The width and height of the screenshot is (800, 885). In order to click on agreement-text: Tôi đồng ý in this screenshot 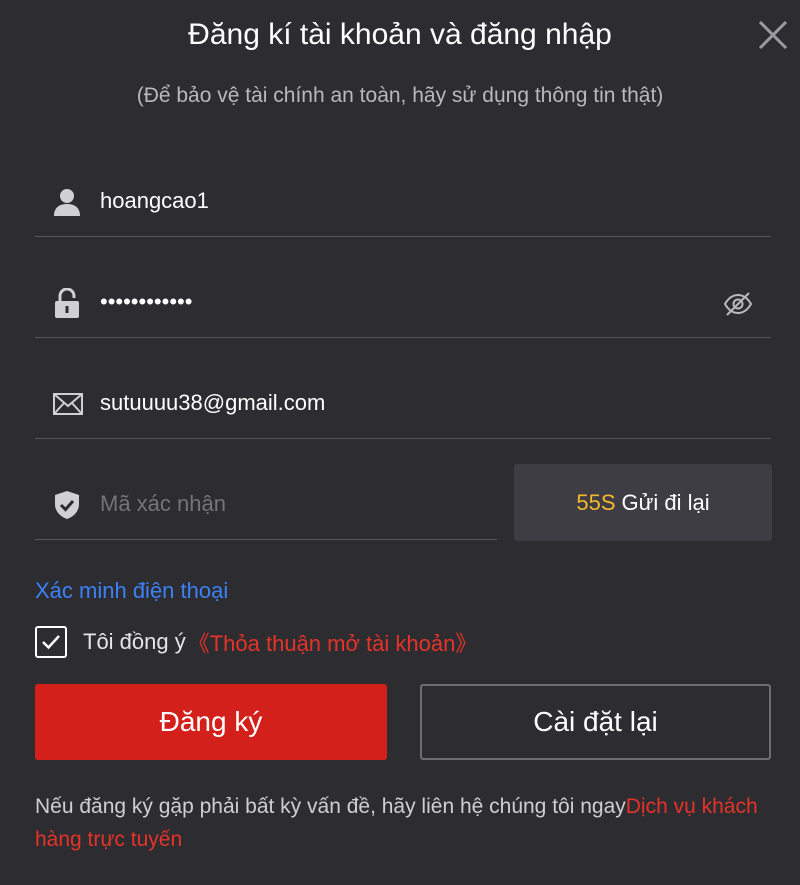, I will do `click(134, 641)`.